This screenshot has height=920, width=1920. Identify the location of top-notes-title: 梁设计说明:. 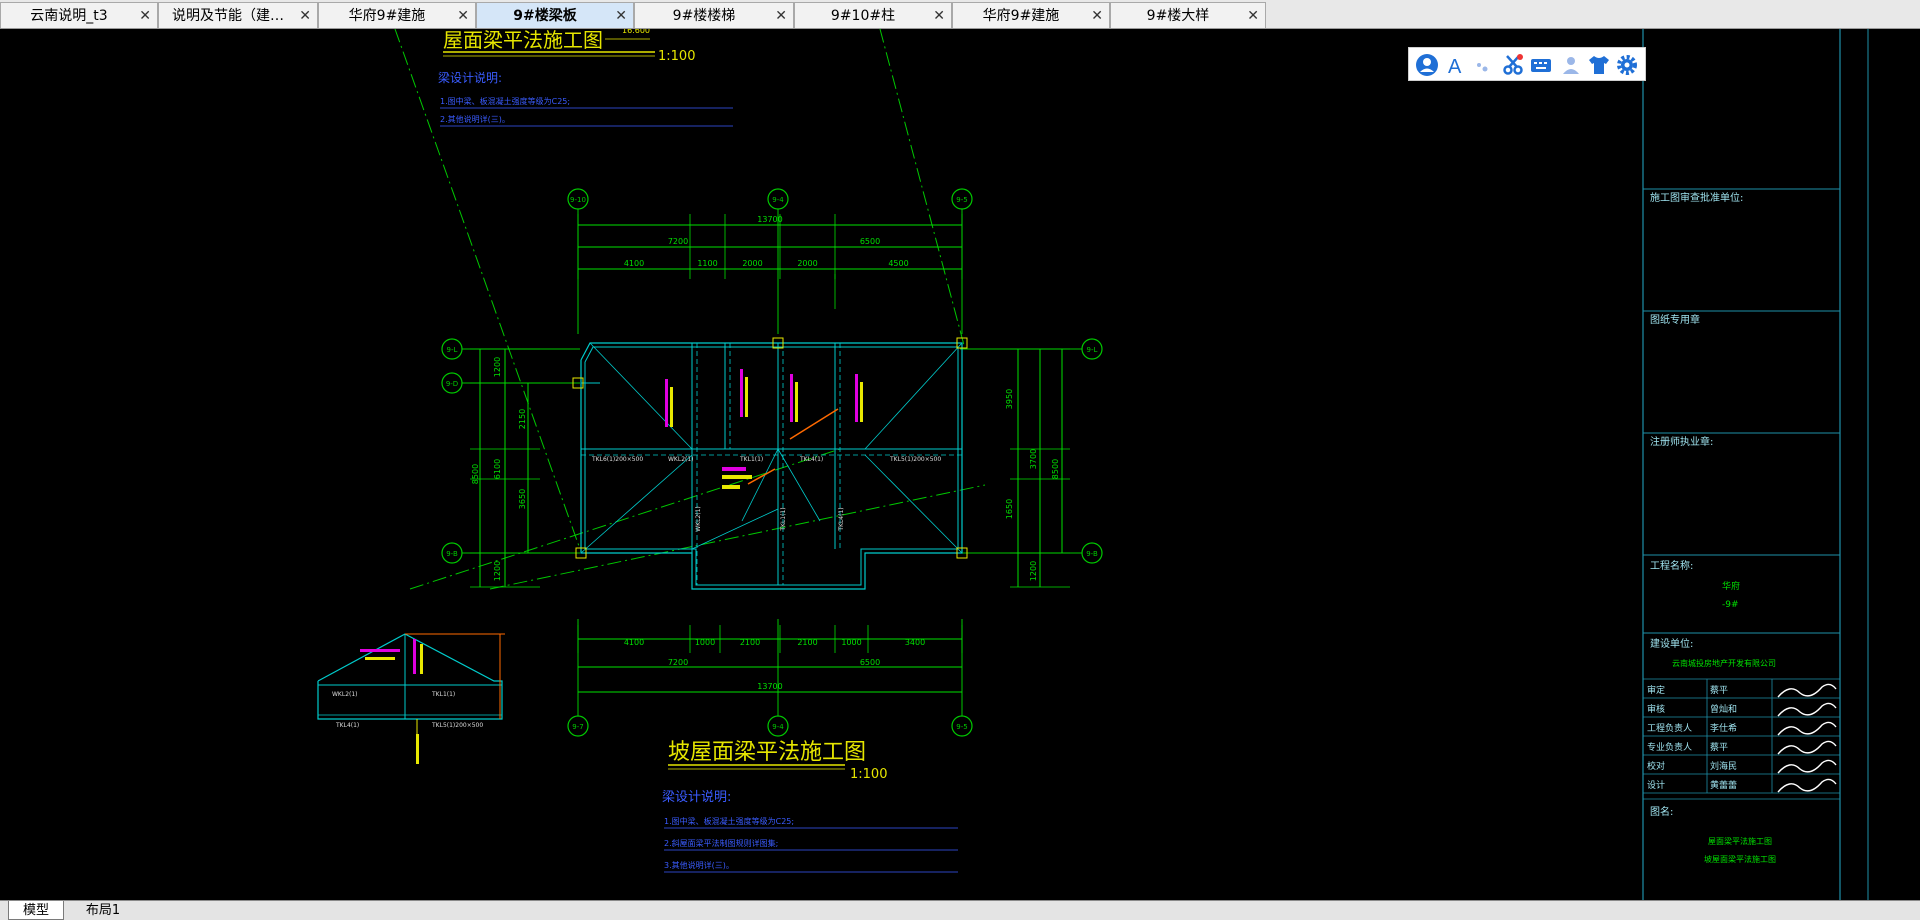
(470, 77).